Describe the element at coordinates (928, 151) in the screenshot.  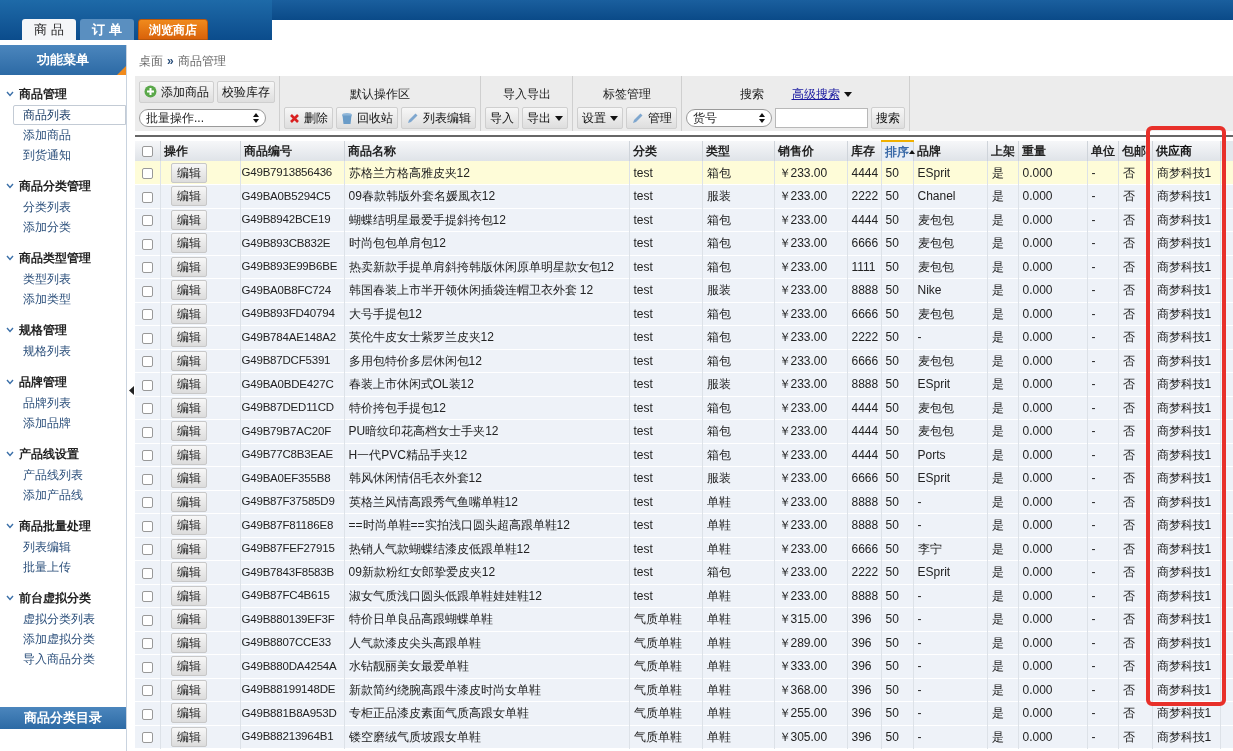
I see `column-header: 品牌` at that location.